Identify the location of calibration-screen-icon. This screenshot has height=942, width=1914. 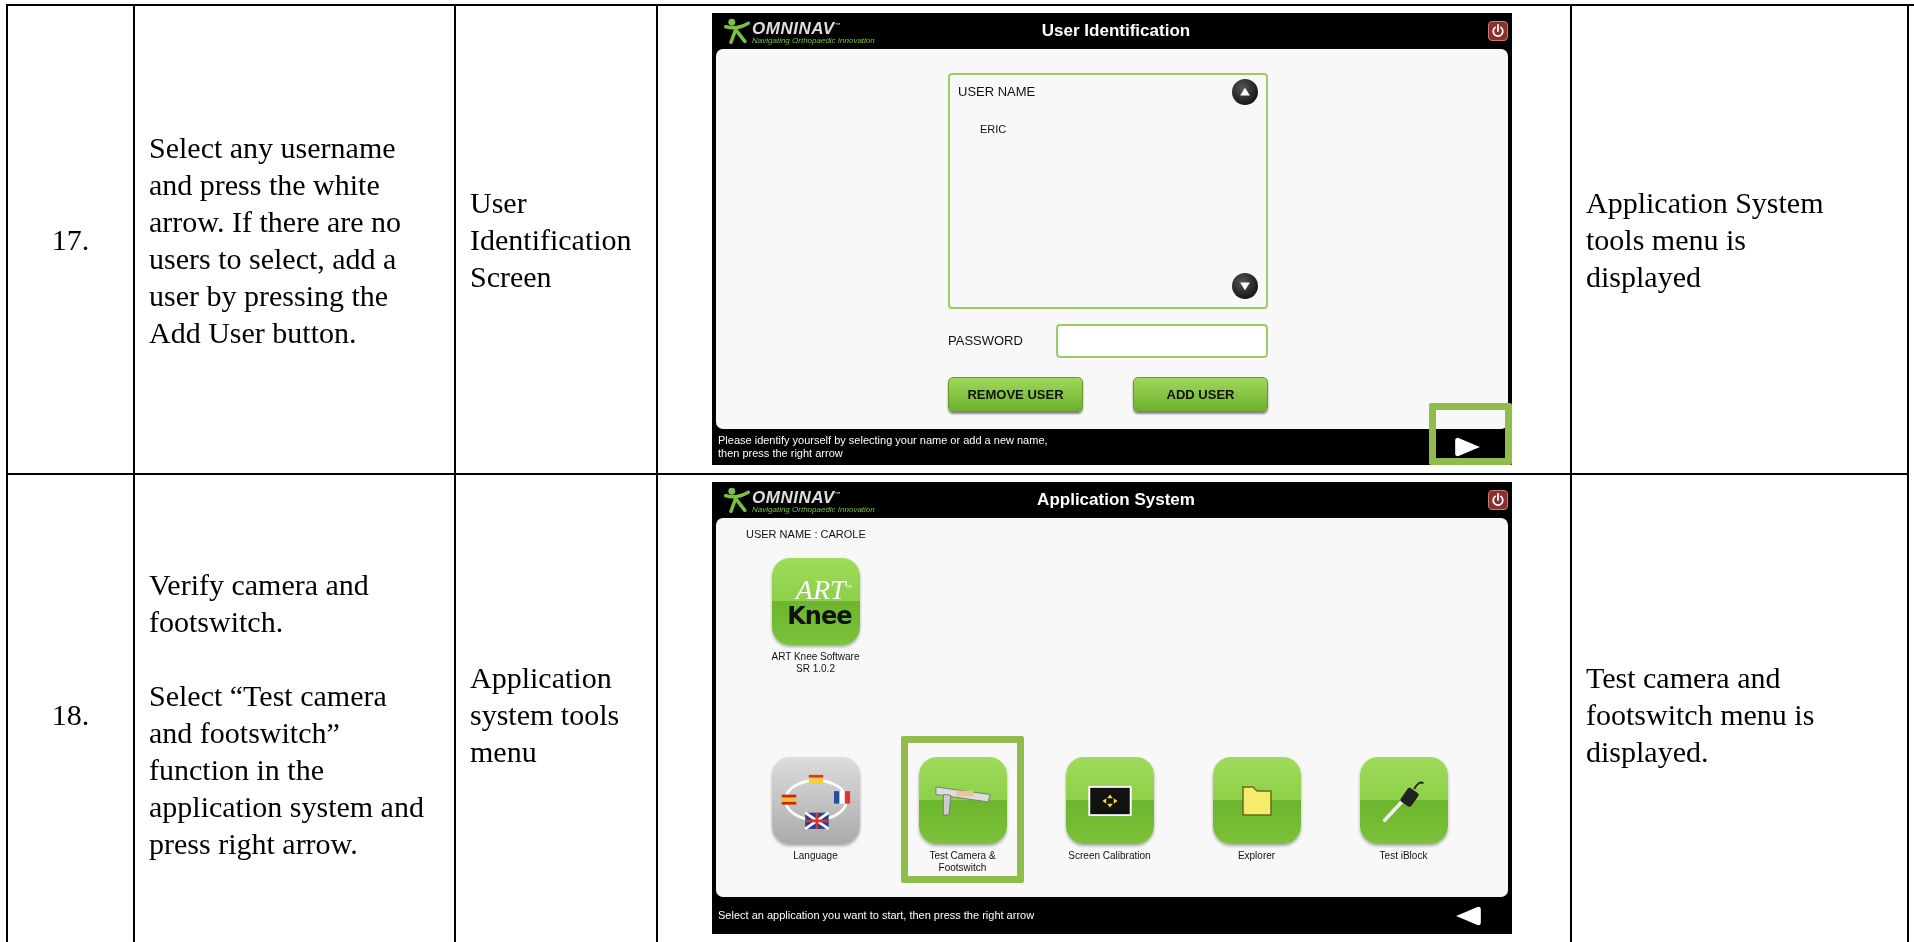
(1109, 800).